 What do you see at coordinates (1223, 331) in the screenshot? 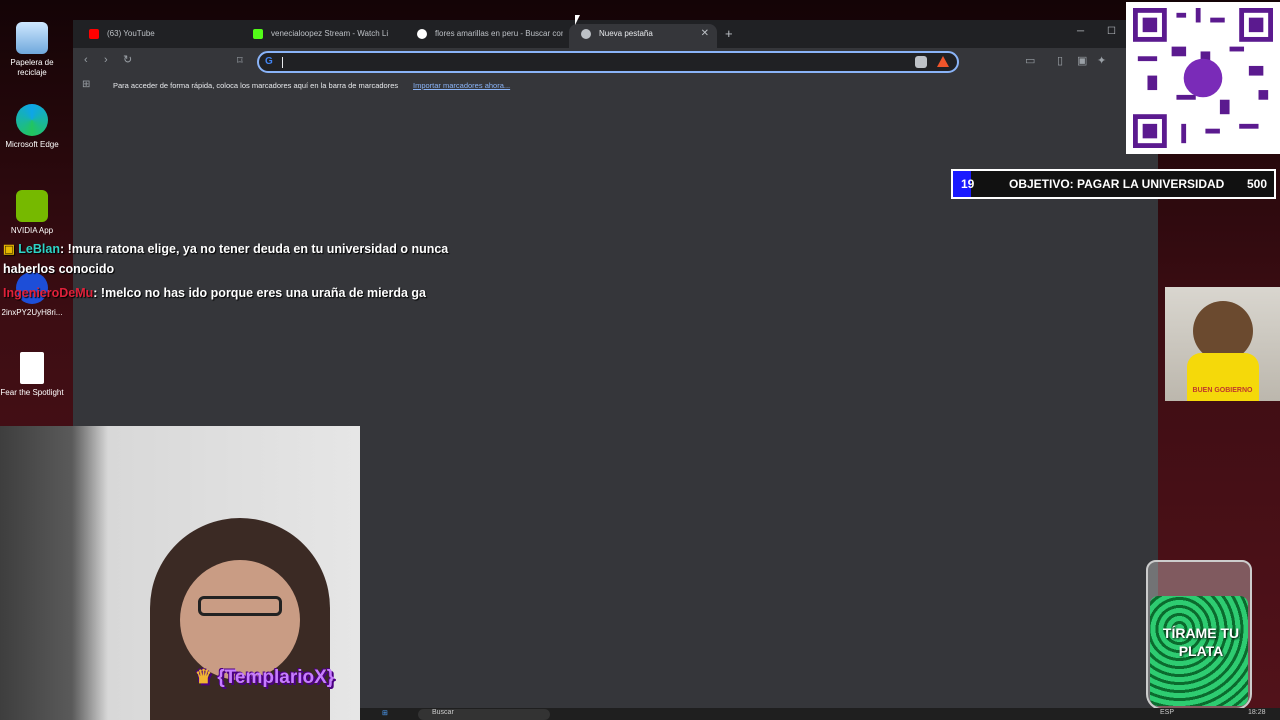
I see `dog-head` at bounding box center [1223, 331].